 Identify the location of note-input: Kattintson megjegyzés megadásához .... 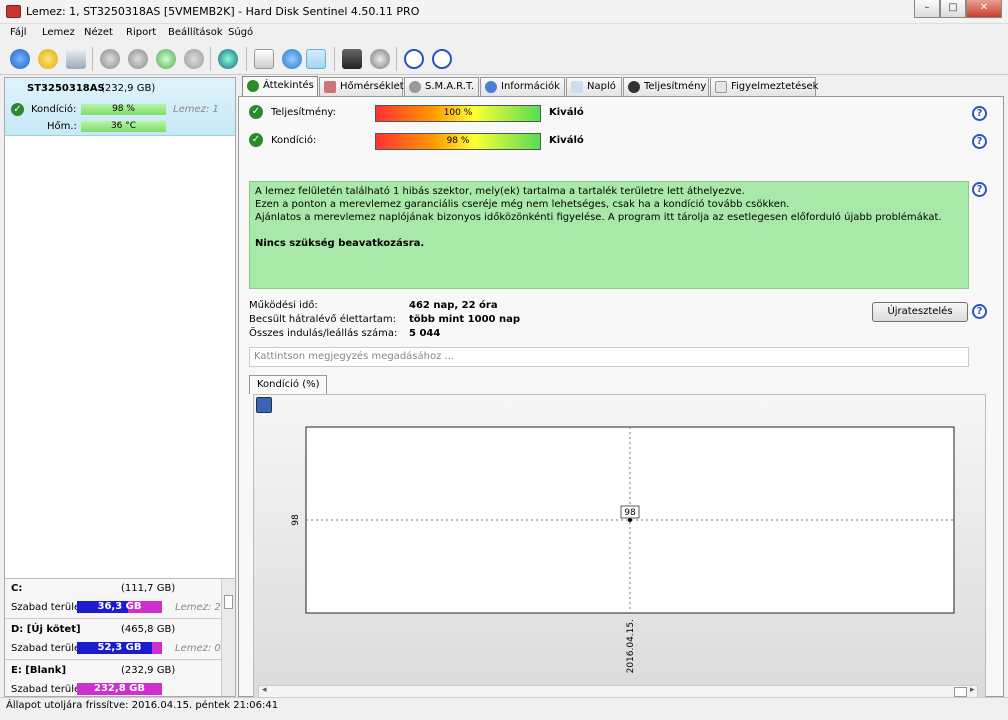
(609, 357).